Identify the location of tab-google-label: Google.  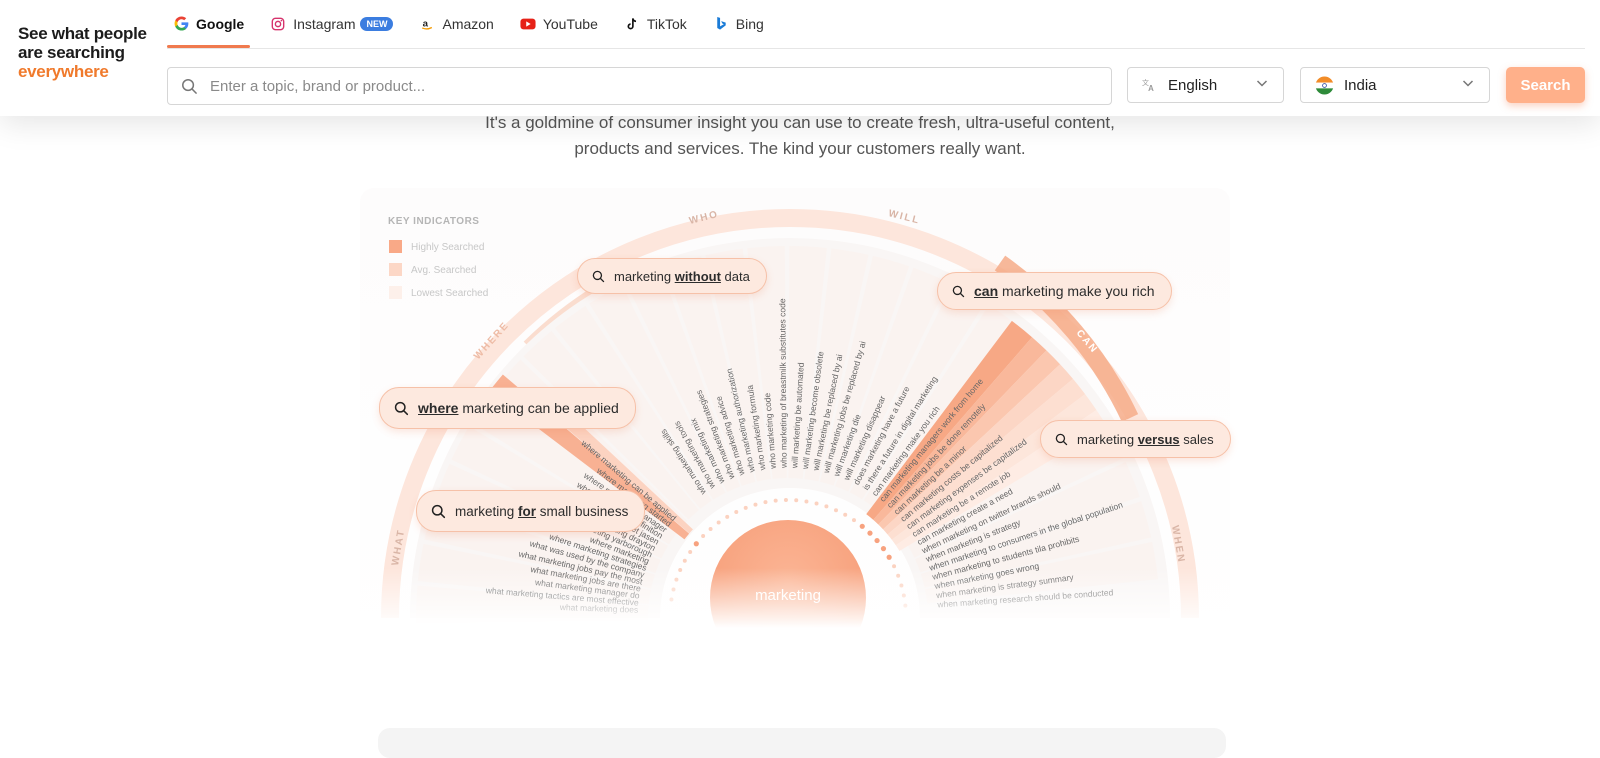
(220, 23).